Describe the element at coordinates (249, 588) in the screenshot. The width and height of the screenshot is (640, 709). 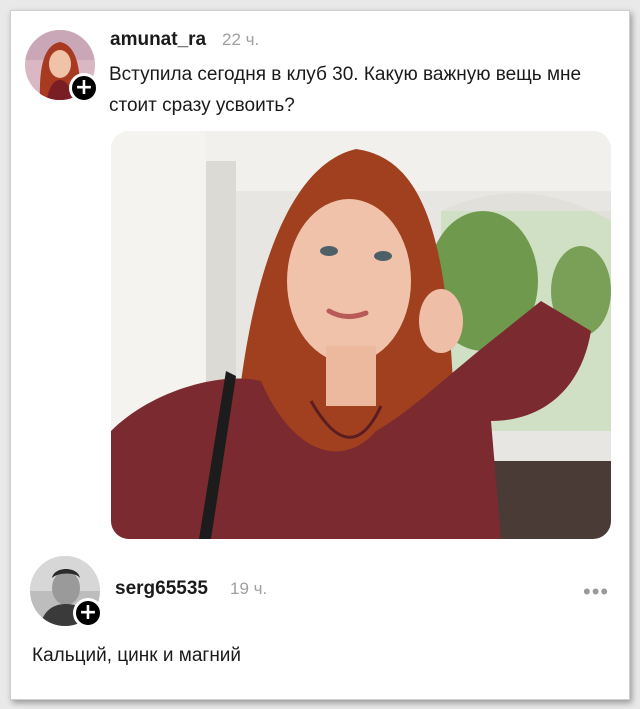
I see `comment-timestamp: 19 ч.` at that location.